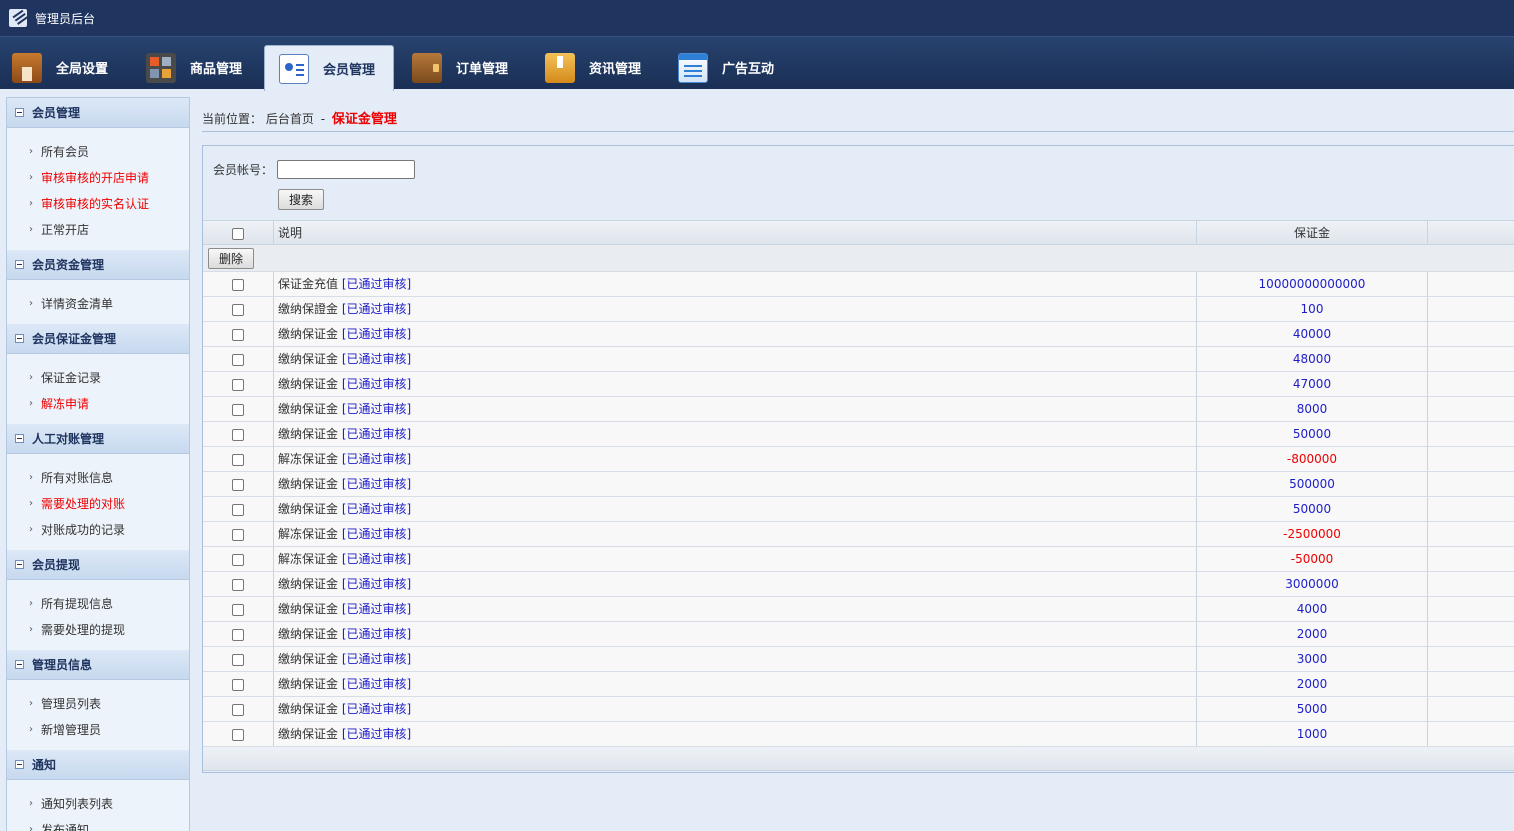 The width and height of the screenshot is (1514, 831). What do you see at coordinates (858, 584) in the screenshot?
I see `table-row: 缴纳保证金 [已通过审核] 3000000` at bounding box center [858, 584].